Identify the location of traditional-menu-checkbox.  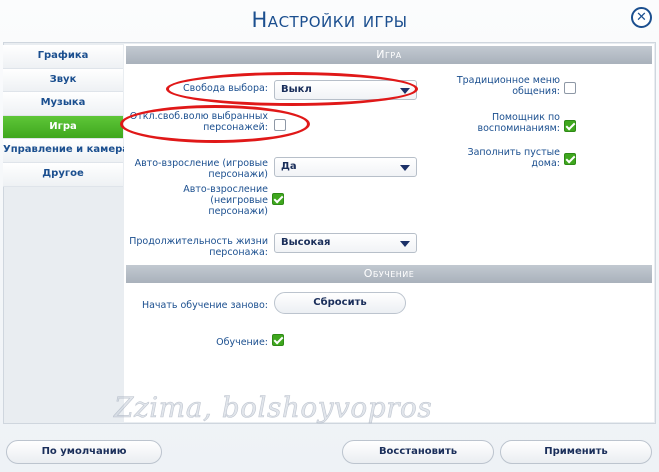
(570, 88).